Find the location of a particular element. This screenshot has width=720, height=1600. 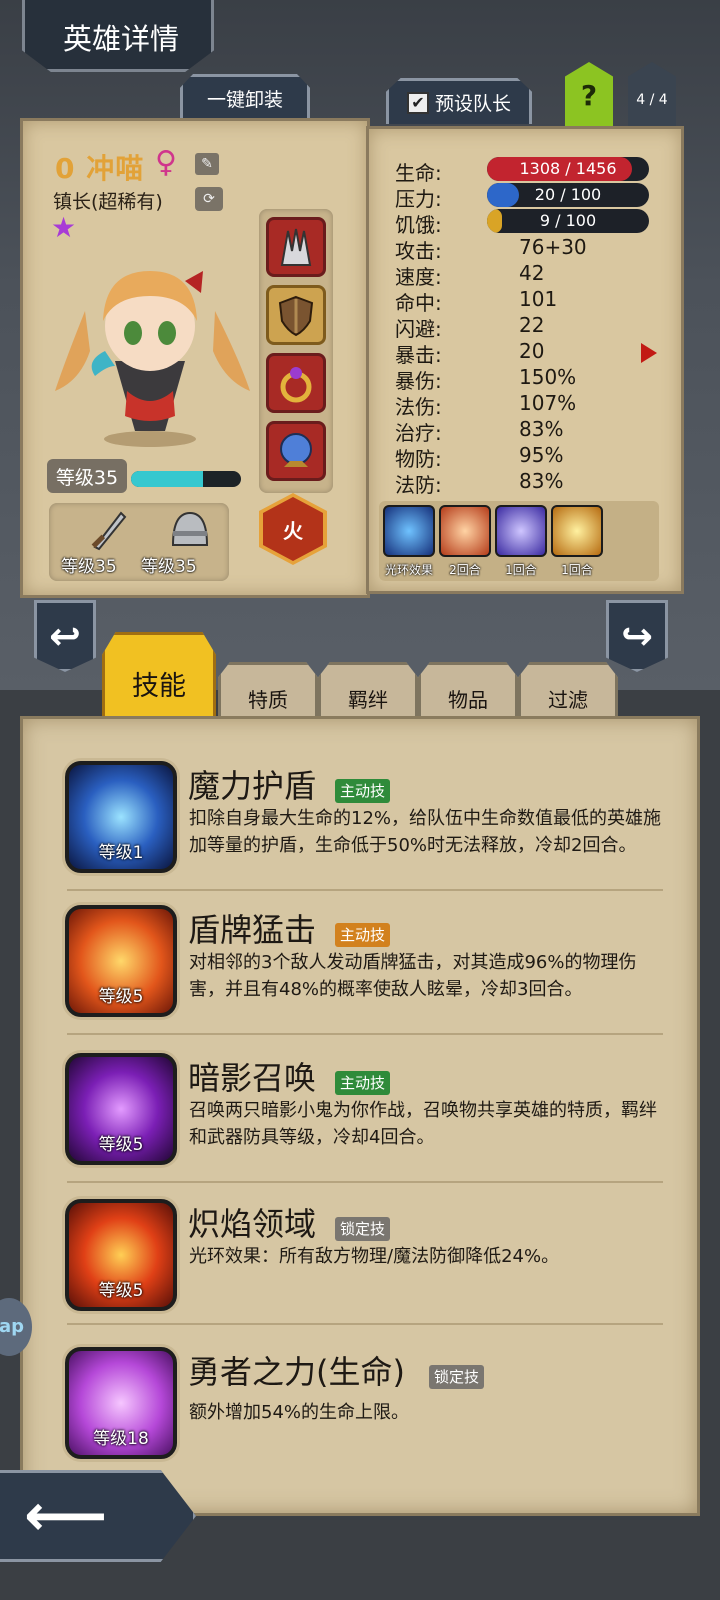

preset-captain-label: 预设队长 is located at coordinates (472, 104).